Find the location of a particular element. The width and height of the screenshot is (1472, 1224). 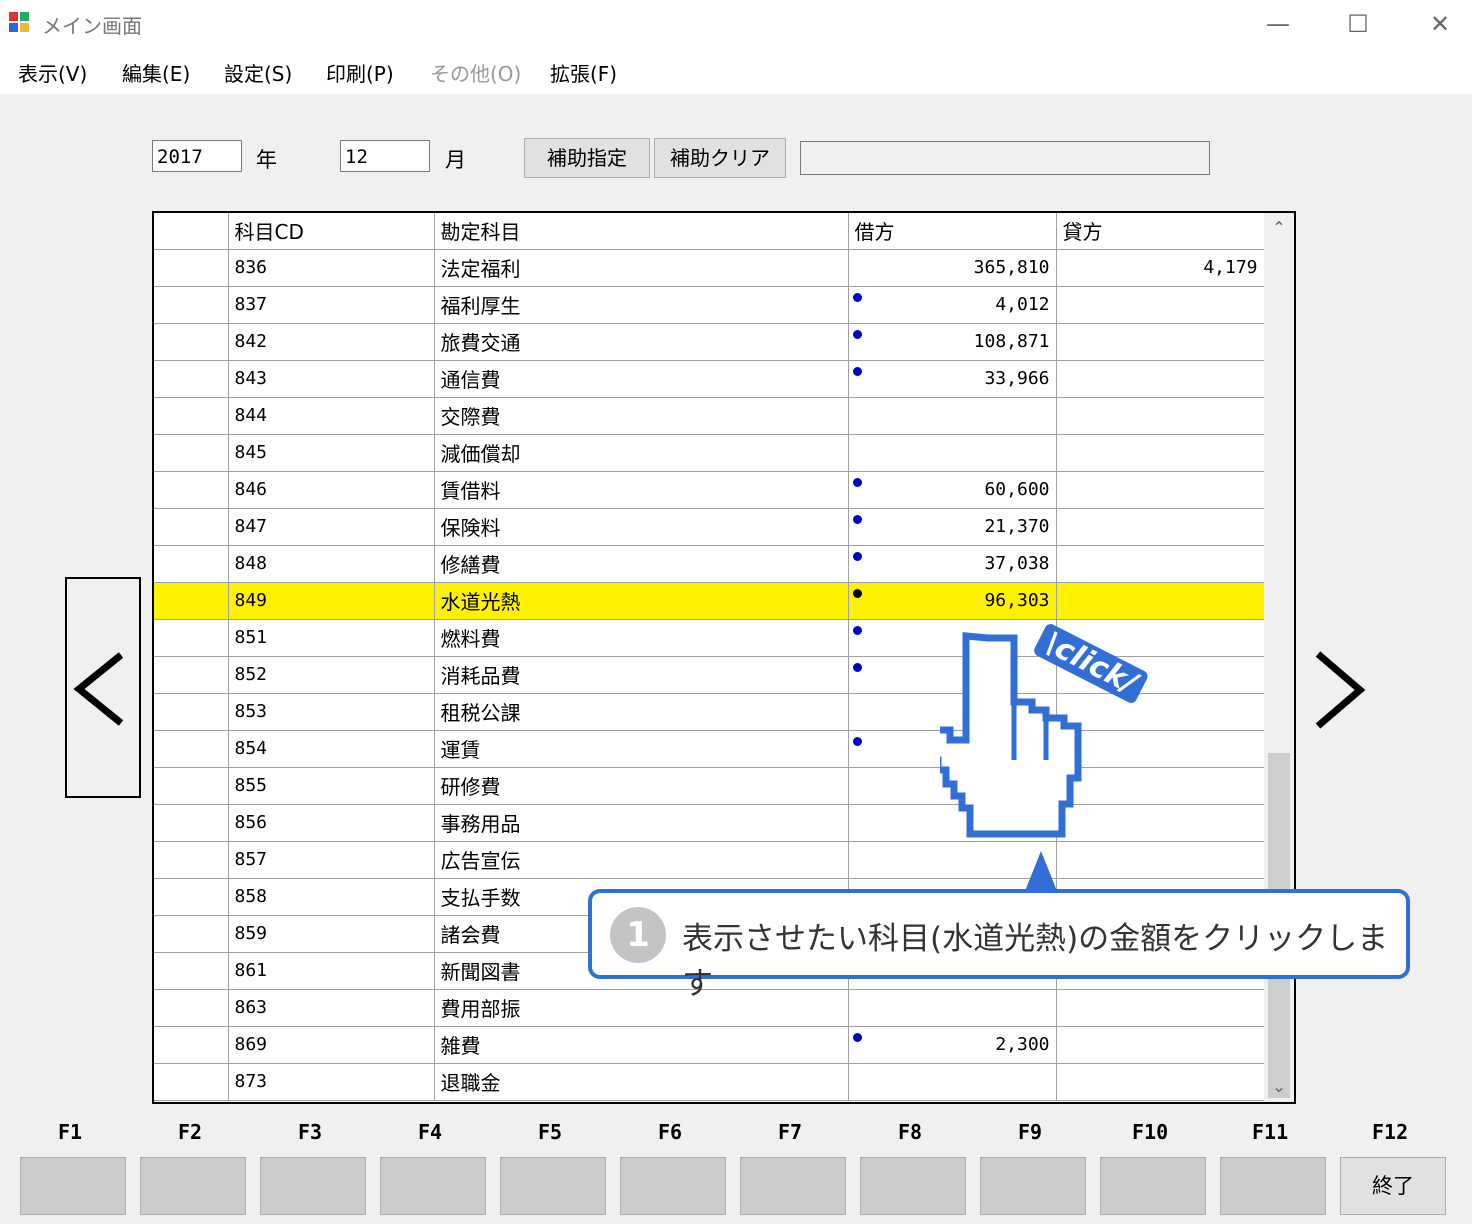

year-input: 2017 is located at coordinates (197, 156).